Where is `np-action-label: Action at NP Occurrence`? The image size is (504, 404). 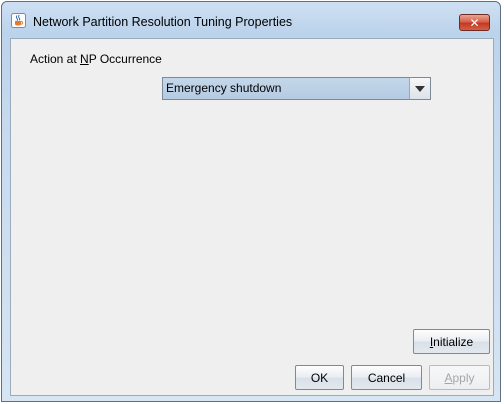
np-action-label: Action at NP Occurrence is located at coordinates (96, 59).